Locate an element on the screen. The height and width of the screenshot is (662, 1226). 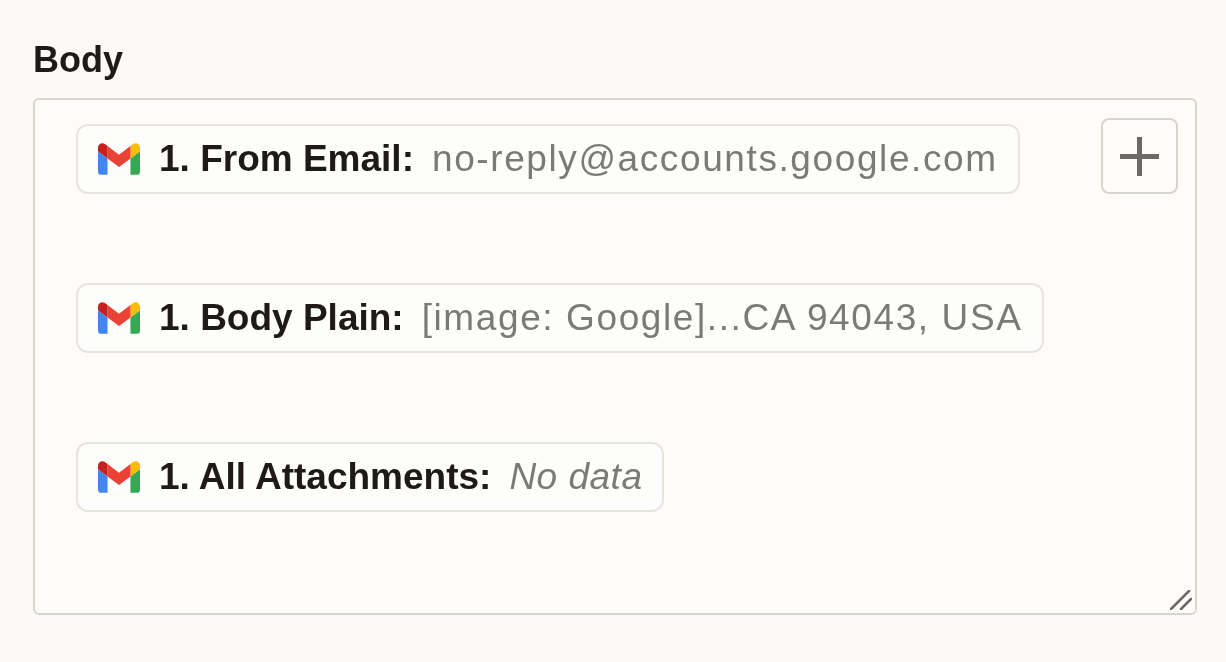
add-button is located at coordinates (1139, 156).